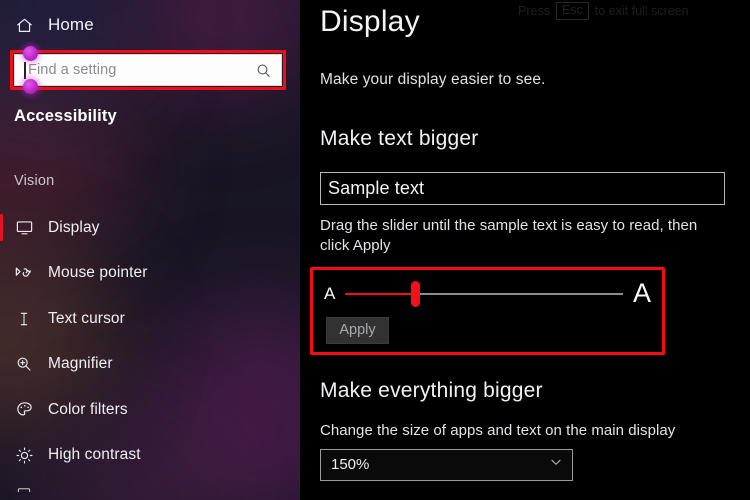 The height and width of the screenshot is (500, 750). I want to click on esc-banner-suffix: to exit full screen, so click(641, 10).